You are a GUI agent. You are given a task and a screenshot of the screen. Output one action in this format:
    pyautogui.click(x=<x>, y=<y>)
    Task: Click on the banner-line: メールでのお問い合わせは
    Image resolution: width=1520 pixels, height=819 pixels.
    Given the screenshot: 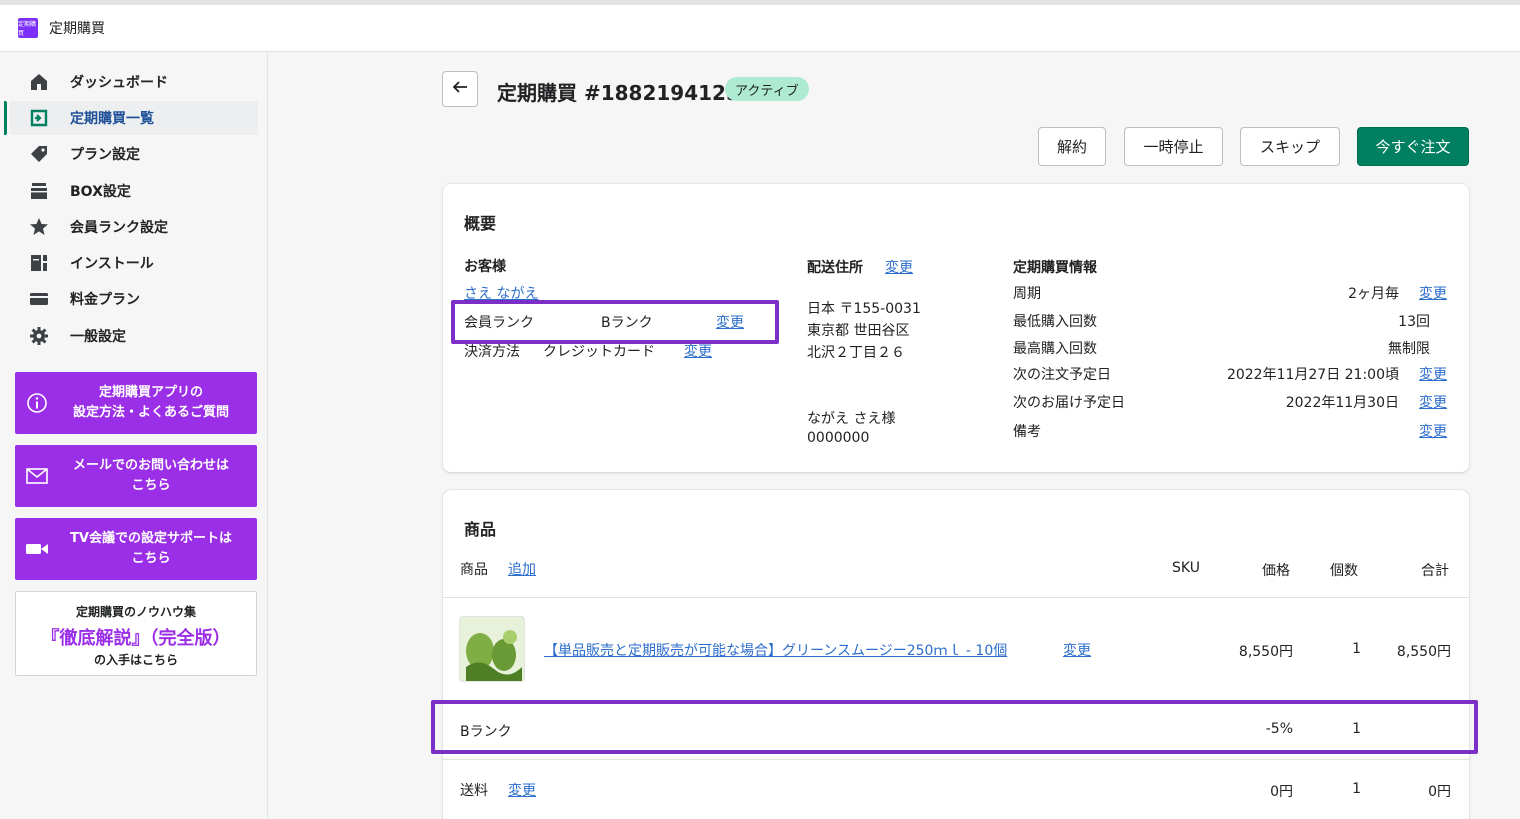 What is the action you would take?
    pyautogui.click(x=150, y=465)
    